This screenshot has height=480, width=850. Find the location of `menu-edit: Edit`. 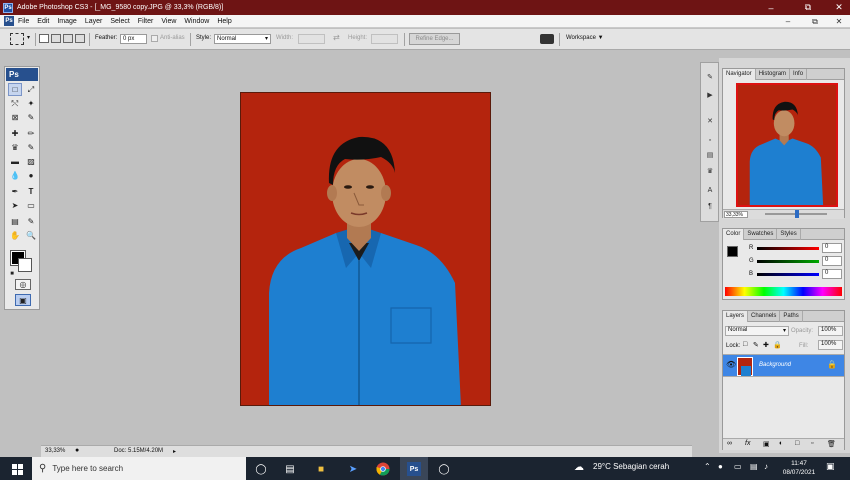

menu-edit: Edit is located at coordinates (43, 21).